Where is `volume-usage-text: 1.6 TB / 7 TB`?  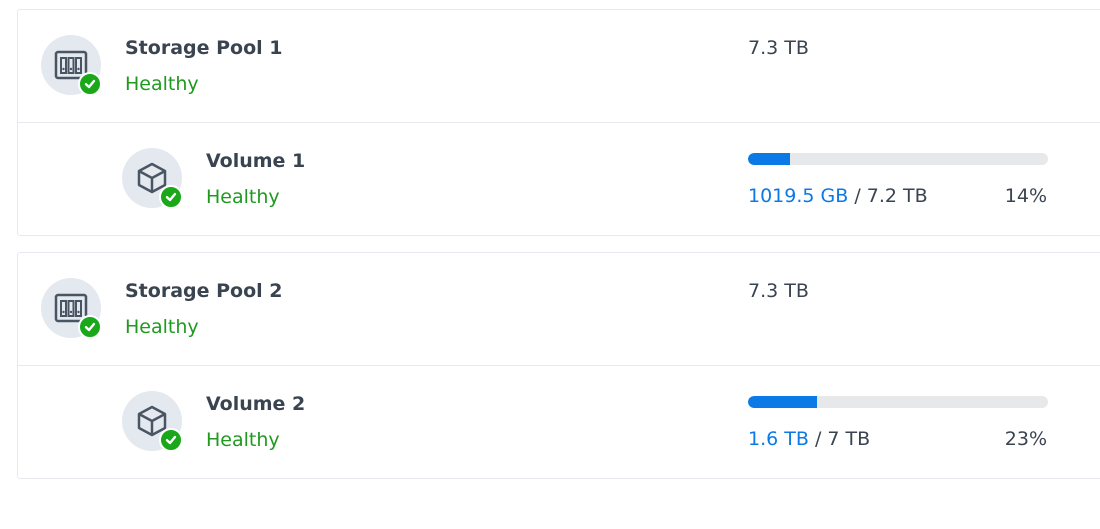
volume-usage-text: 1.6 TB / 7 TB is located at coordinates (809, 439).